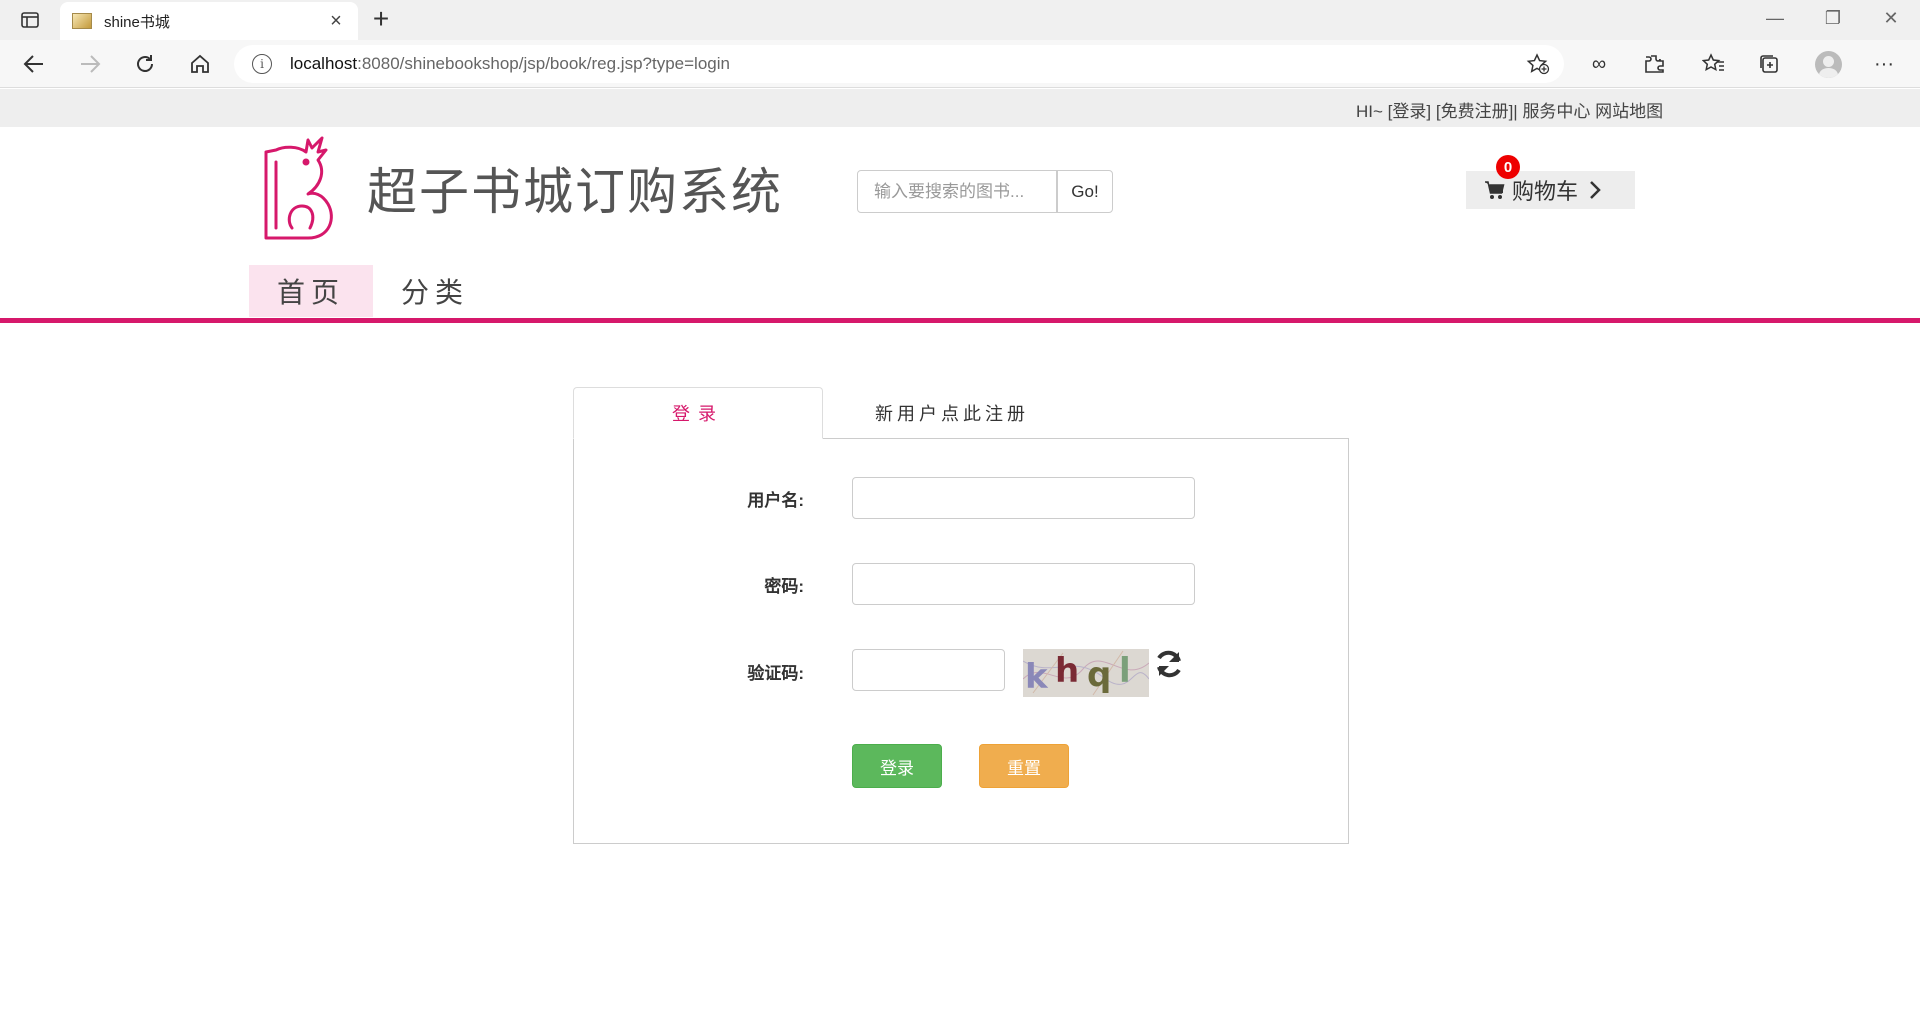 Image resolution: width=1920 pixels, height=1030 pixels. Describe the element at coordinates (960, 20) in the screenshot. I see `browser-tabstrip: shine书城 × + — ❐ ✕` at that location.